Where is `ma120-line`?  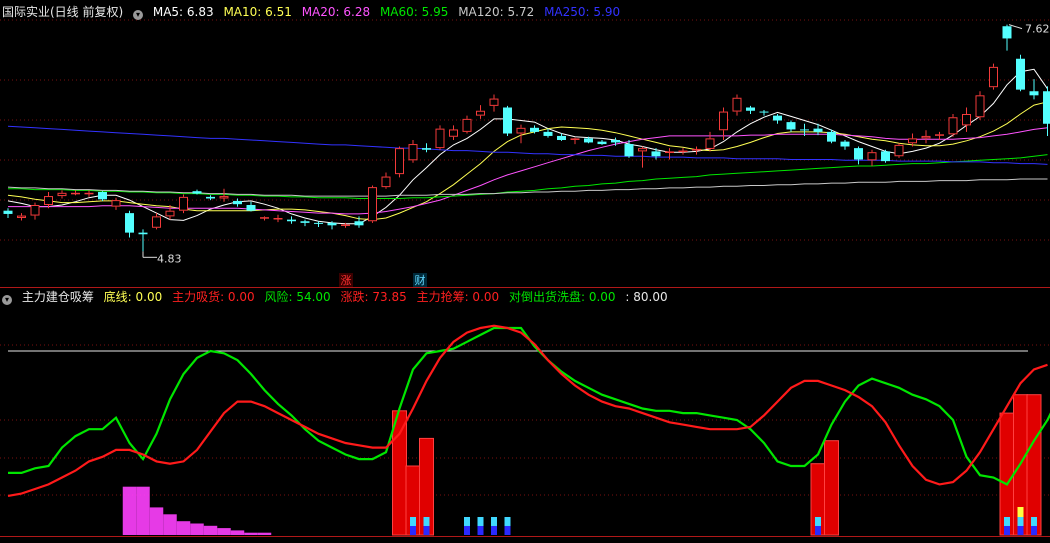
ma120-line is located at coordinates (527, 187).